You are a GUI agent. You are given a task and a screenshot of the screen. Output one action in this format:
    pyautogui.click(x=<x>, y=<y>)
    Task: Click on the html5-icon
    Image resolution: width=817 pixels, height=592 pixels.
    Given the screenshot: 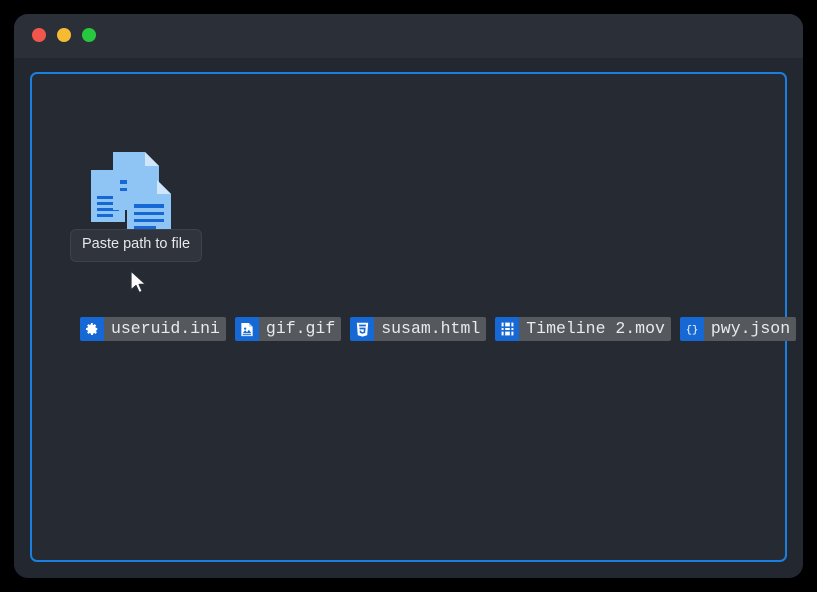 What is the action you would take?
    pyautogui.click(x=362, y=329)
    